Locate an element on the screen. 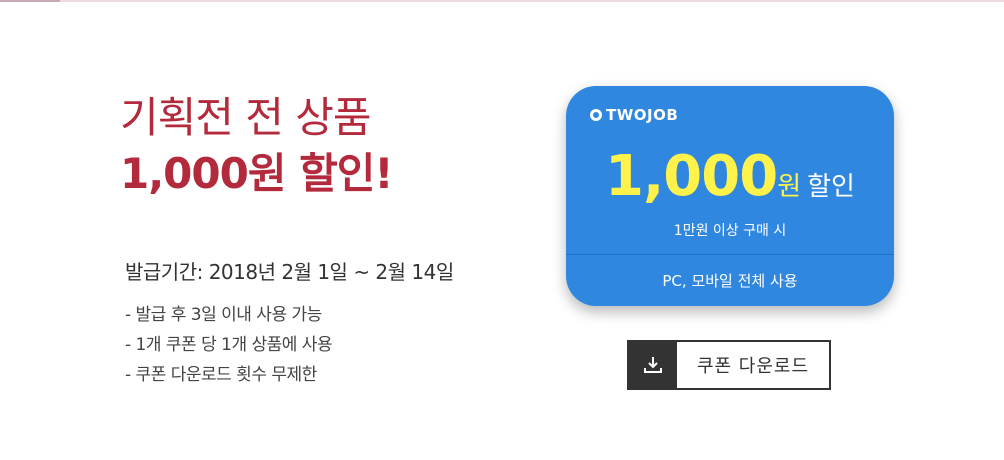 This screenshot has width=1004, height=460. logo-mark-icon is located at coordinates (596, 115).